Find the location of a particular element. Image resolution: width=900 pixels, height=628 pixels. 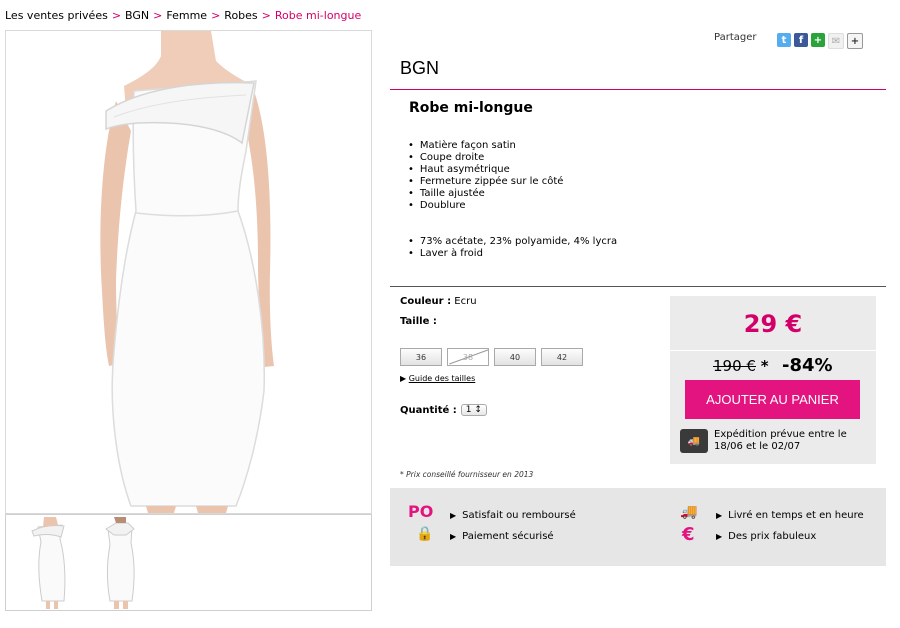

quantity-row: Quantité : 1 ↕ is located at coordinates (443, 410).